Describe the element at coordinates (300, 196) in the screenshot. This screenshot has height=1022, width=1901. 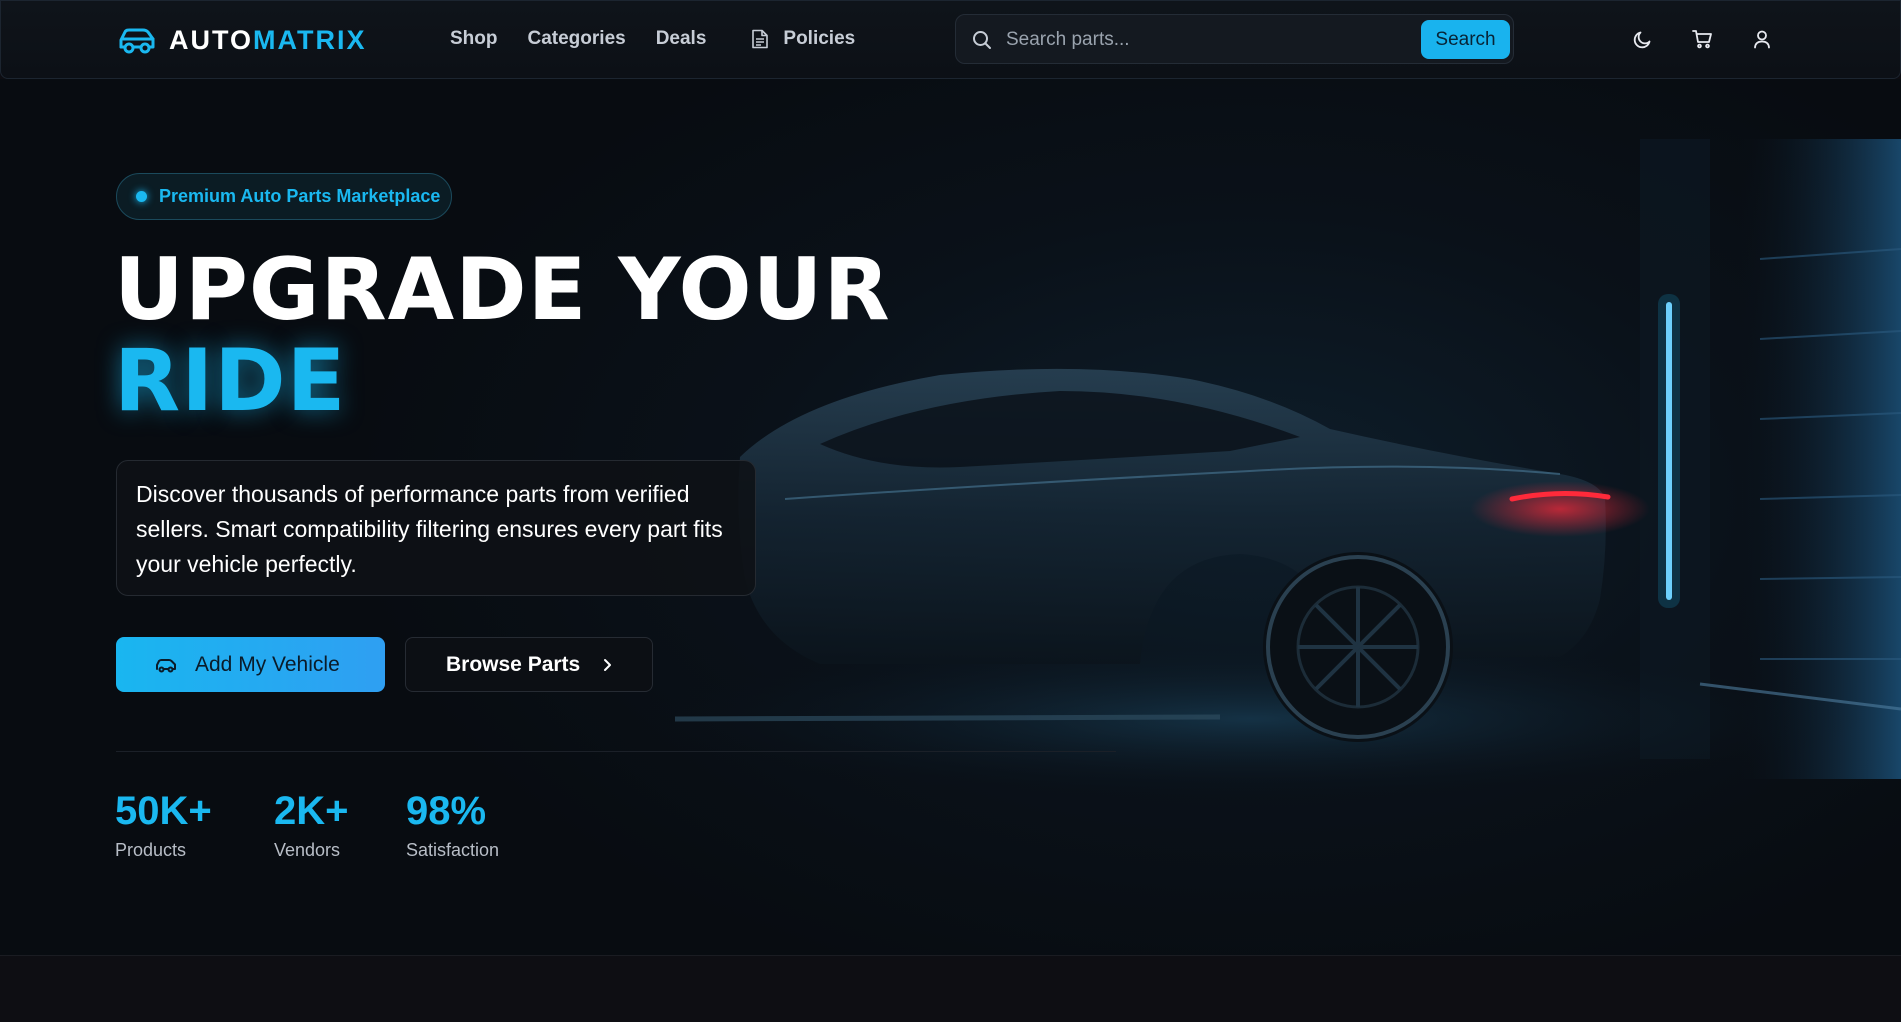
I see `badge-text: Premium Auto Parts Marketplace` at that location.